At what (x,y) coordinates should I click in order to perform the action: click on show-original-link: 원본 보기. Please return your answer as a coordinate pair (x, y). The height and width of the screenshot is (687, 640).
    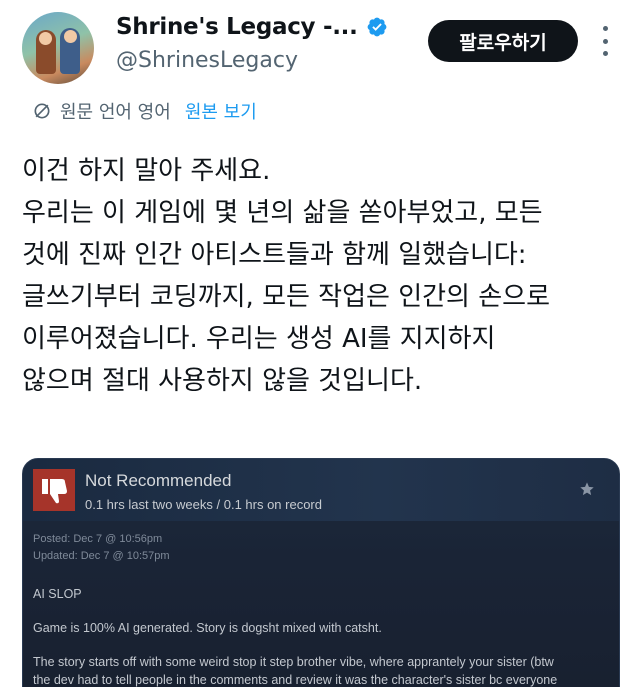
    Looking at the image, I should click on (221, 111).